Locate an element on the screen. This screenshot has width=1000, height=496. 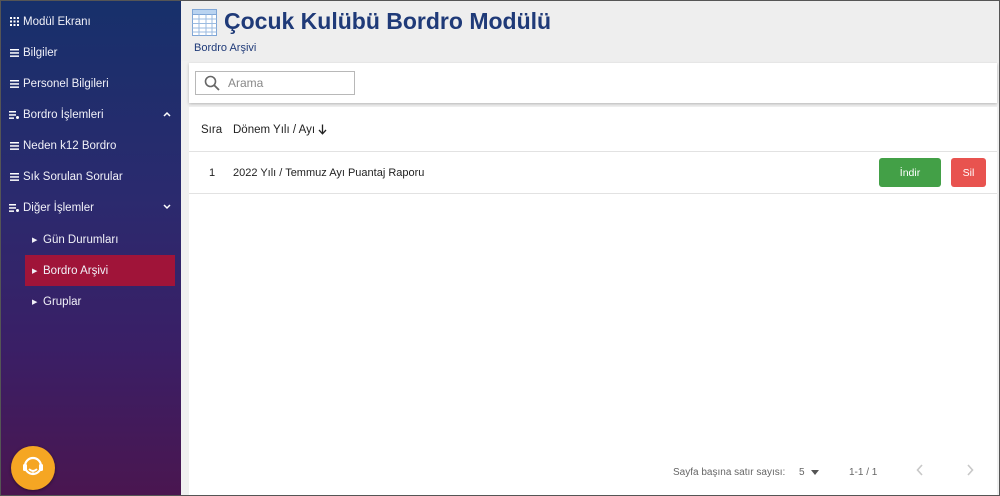
search-box is located at coordinates (275, 83).